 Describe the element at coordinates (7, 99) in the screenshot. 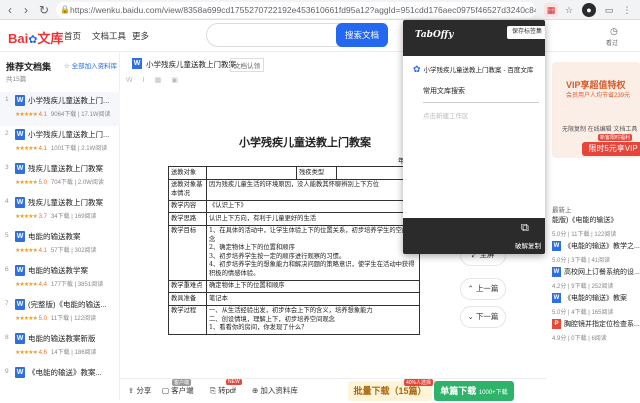

I see `item-number: 1` at that location.